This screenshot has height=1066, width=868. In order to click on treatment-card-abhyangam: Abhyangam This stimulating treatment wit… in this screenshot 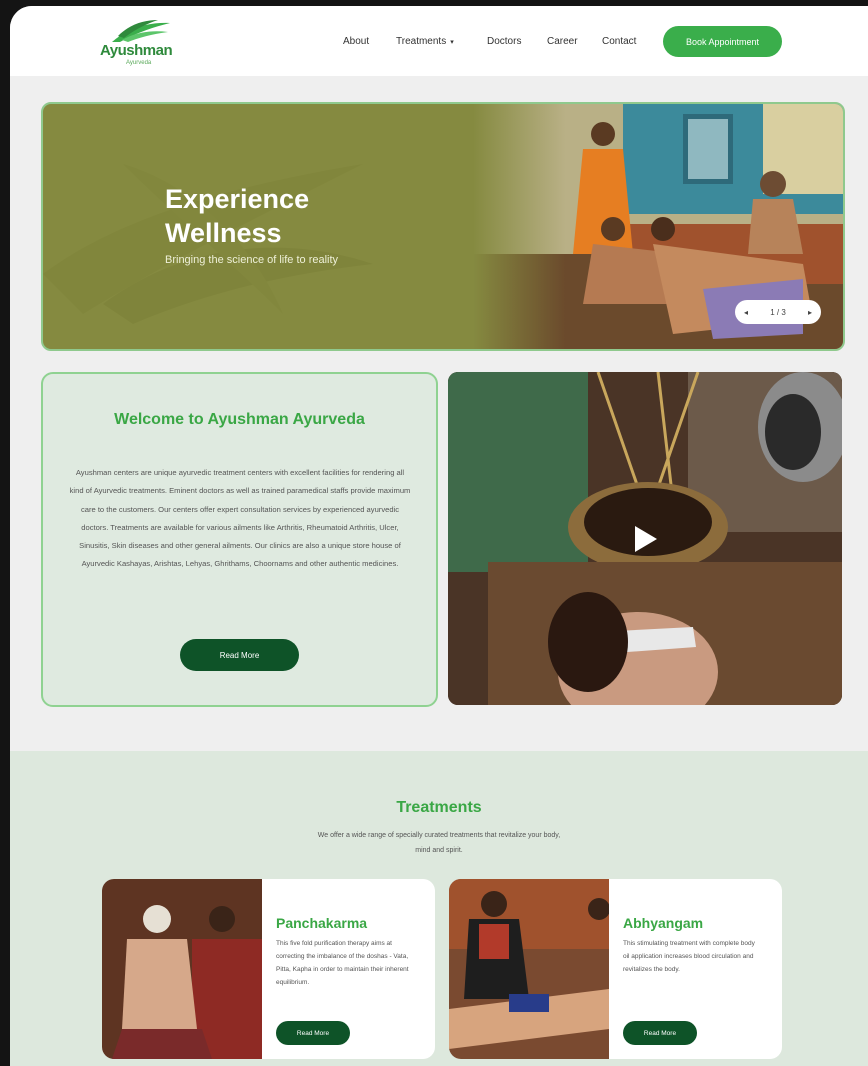, I will do `click(615, 969)`.